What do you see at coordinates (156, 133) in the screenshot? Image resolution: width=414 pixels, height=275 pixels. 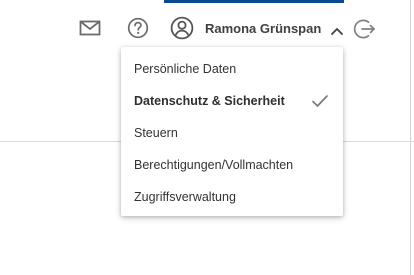 I see `menu-item-label: Steuern` at bounding box center [156, 133].